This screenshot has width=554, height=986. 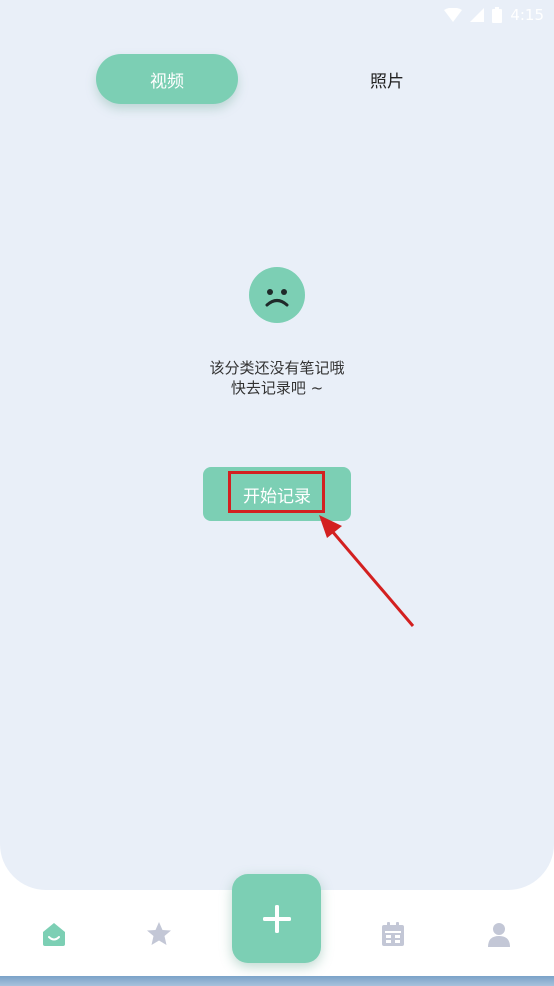 I want to click on tab-video-label: 视频, so click(x=167, y=81).